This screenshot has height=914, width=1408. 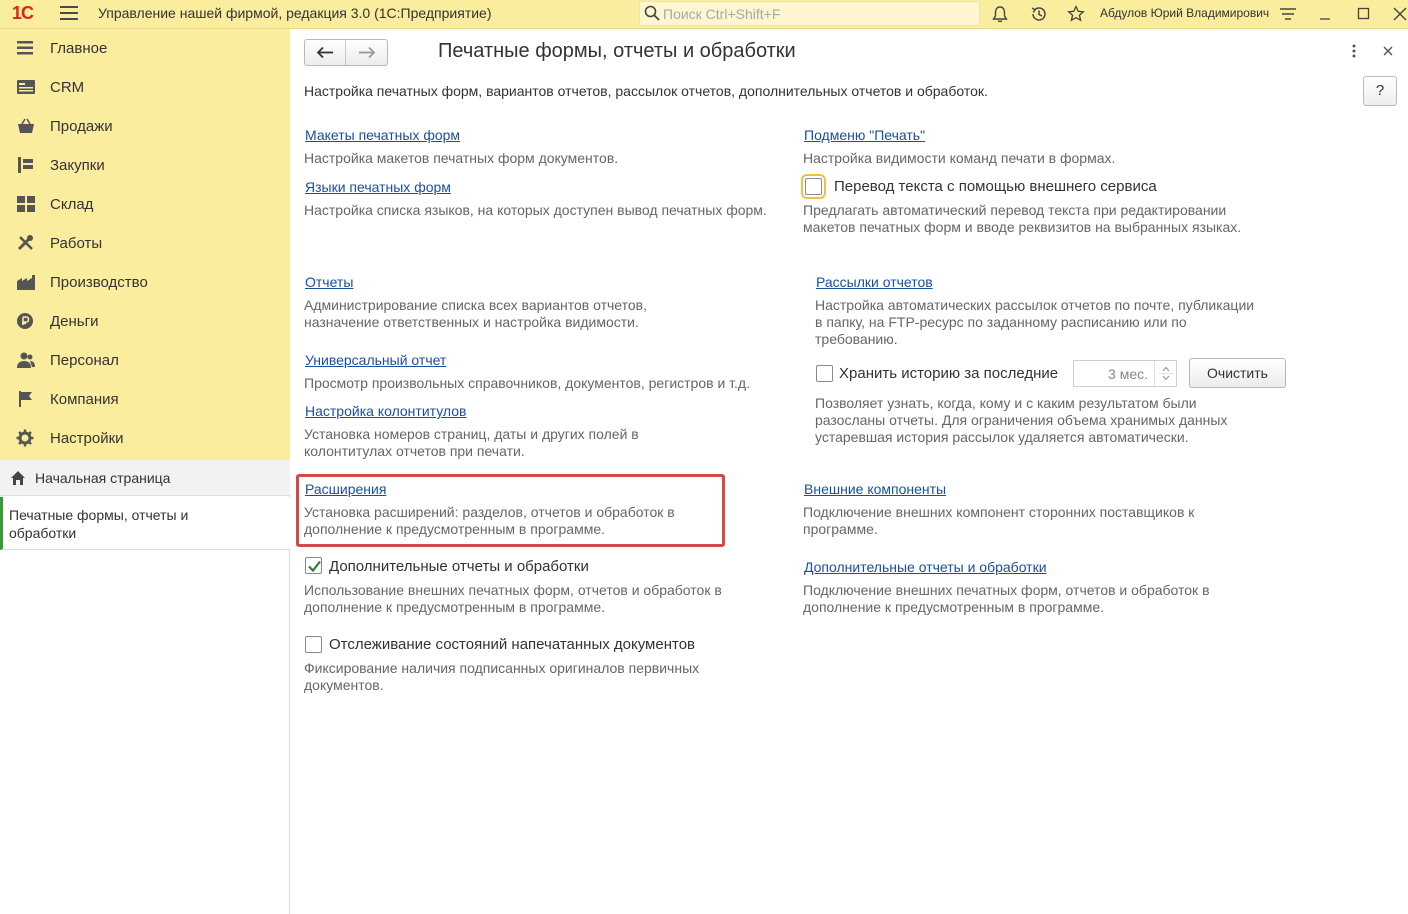 What do you see at coordinates (145, 243) in the screenshot?
I see `sidebar-item-raboty: Работы` at bounding box center [145, 243].